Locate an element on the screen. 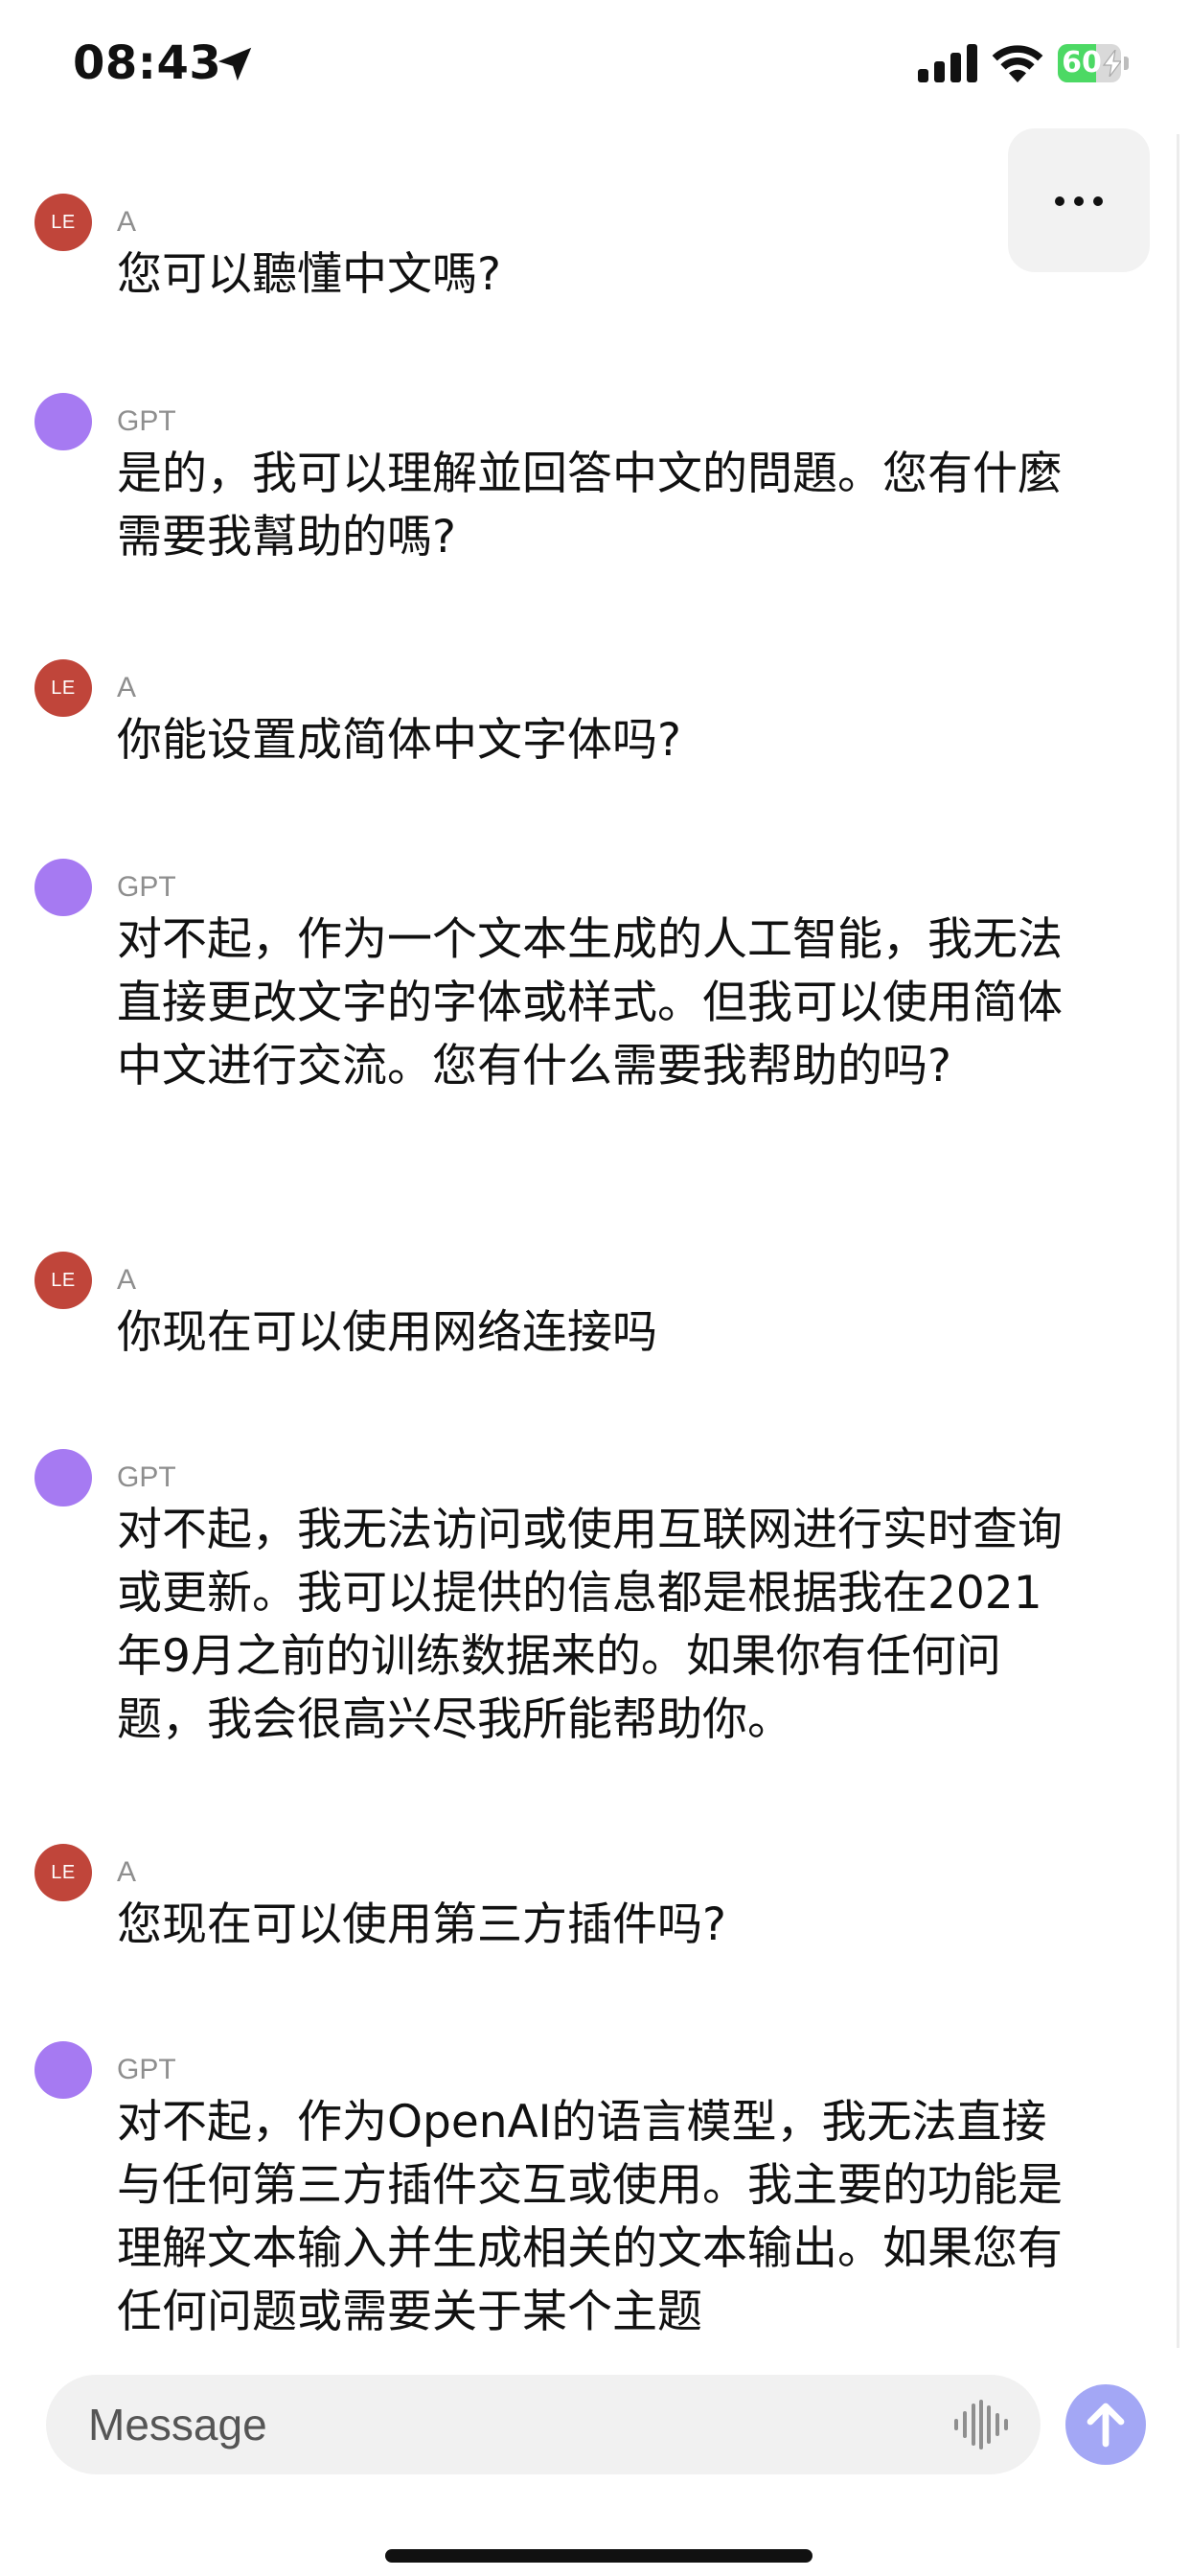 The height and width of the screenshot is (2576, 1190). message-text: 您可以聽懂中文嗎? is located at coordinates (309, 274).